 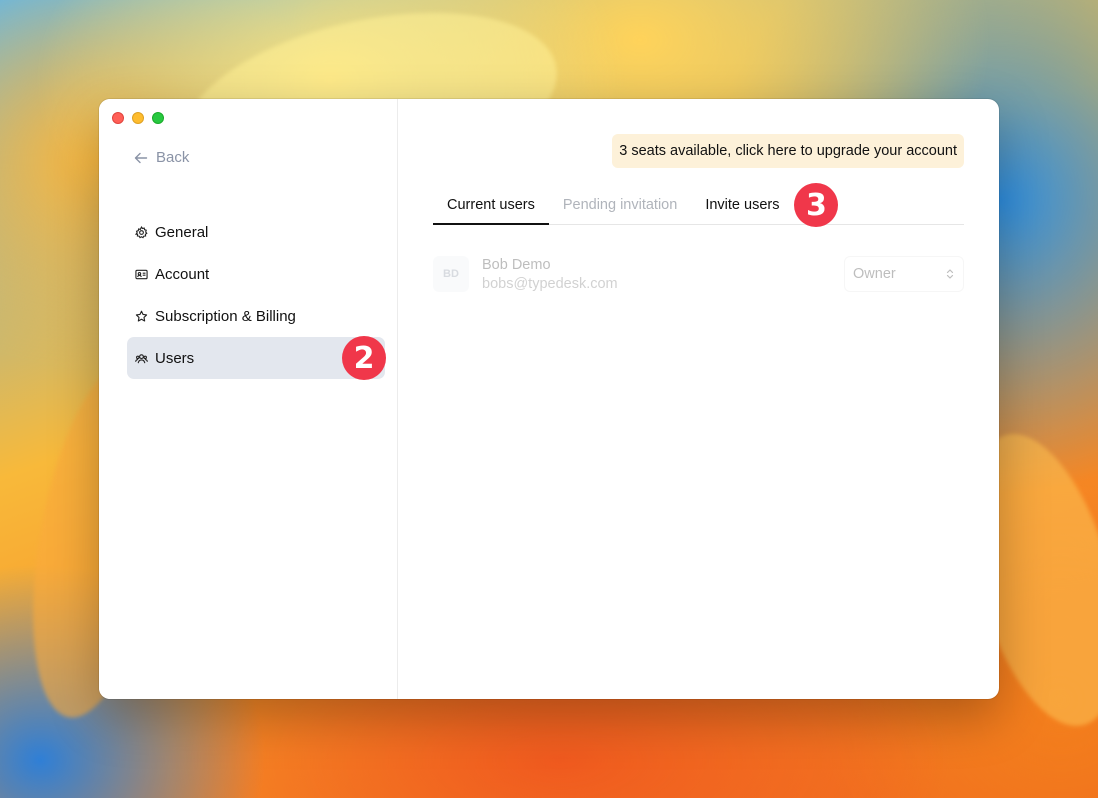 I want to click on users-icon, so click(x=141, y=358).